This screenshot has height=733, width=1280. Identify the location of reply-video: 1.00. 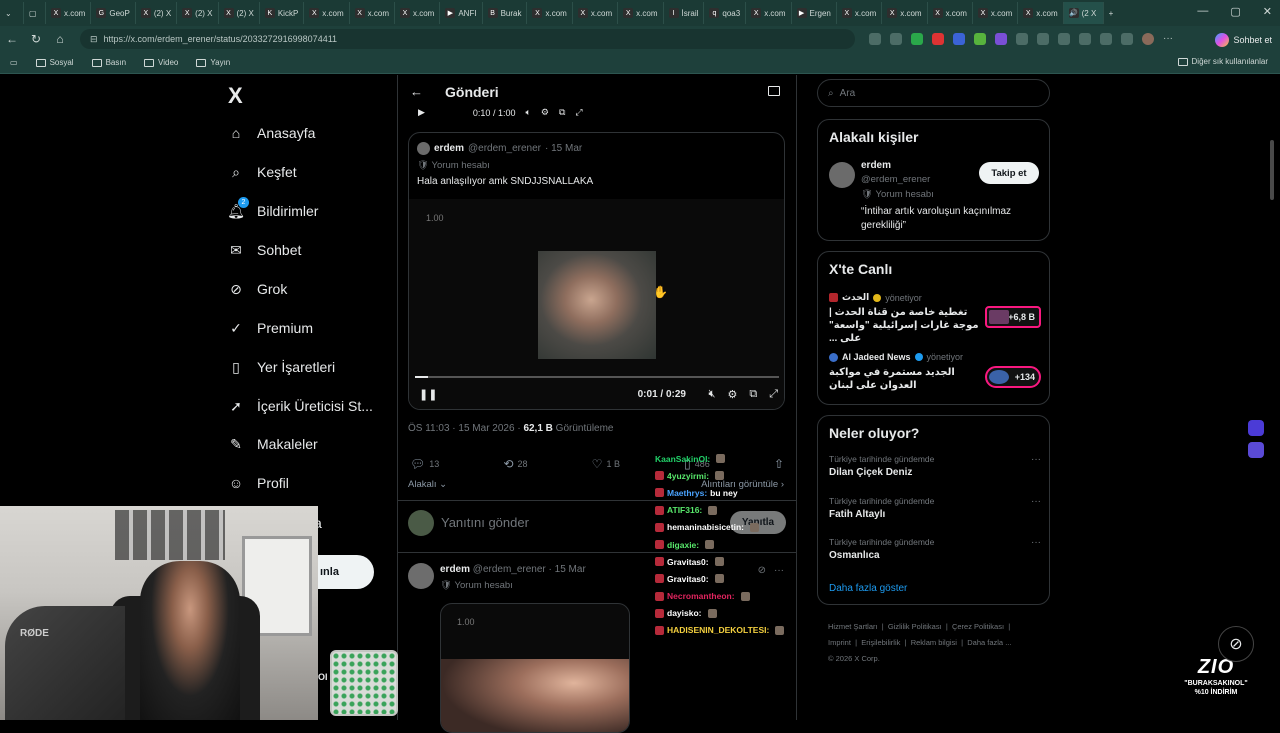
(535, 668).